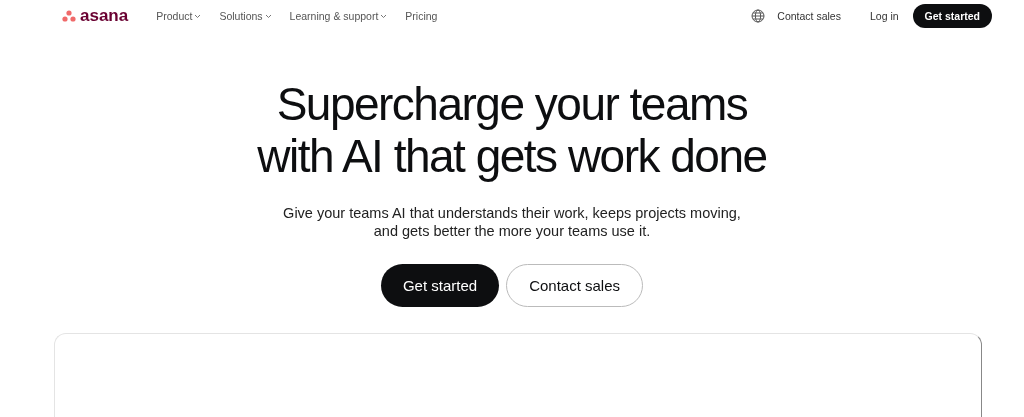 The height and width of the screenshot is (417, 1024). What do you see at coordinates (575, 285) in the screenshot?
I see `contact-sales-button: Contact sales` at bounding box center [575, 285].